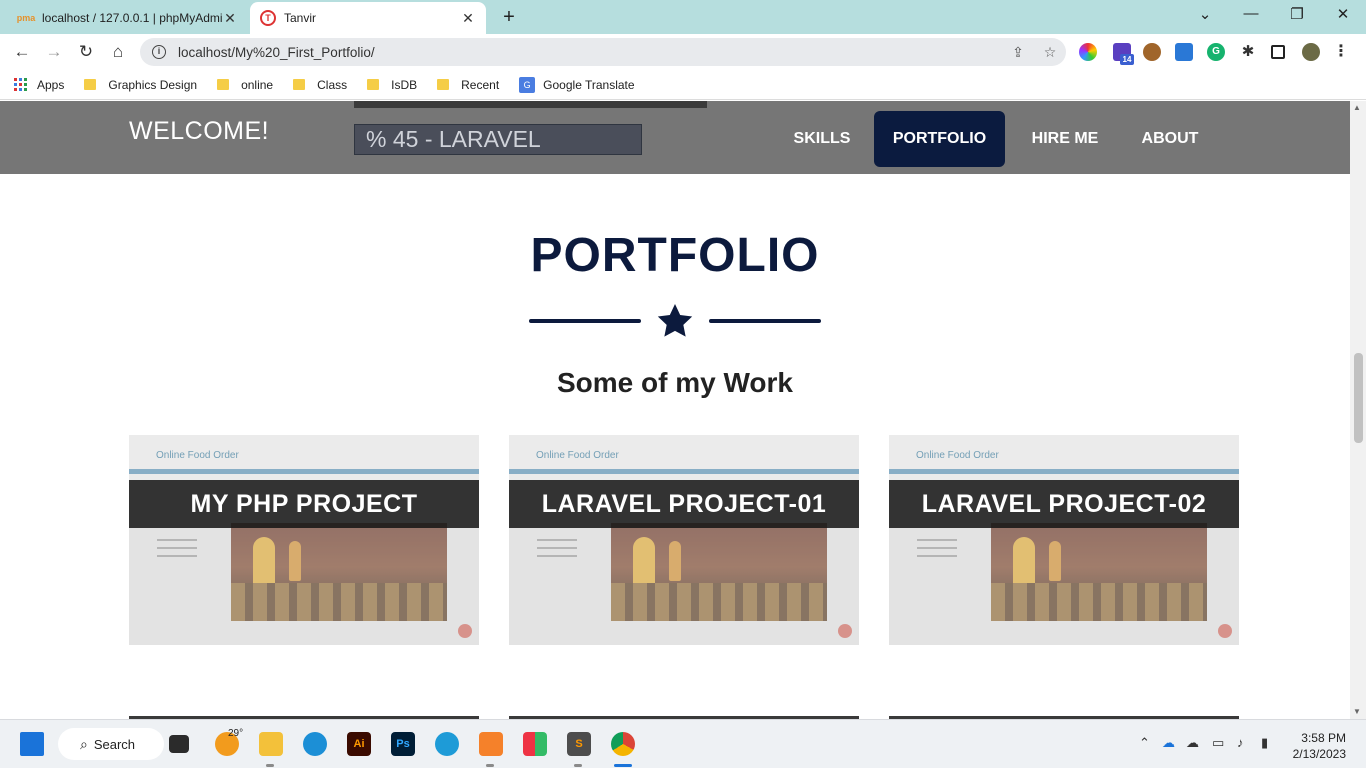  What do you see at coordinates (368, 18) in the screenshot?
I see `tab-tanvir: T Tanvir ✕` at bounding box center [368, 18].